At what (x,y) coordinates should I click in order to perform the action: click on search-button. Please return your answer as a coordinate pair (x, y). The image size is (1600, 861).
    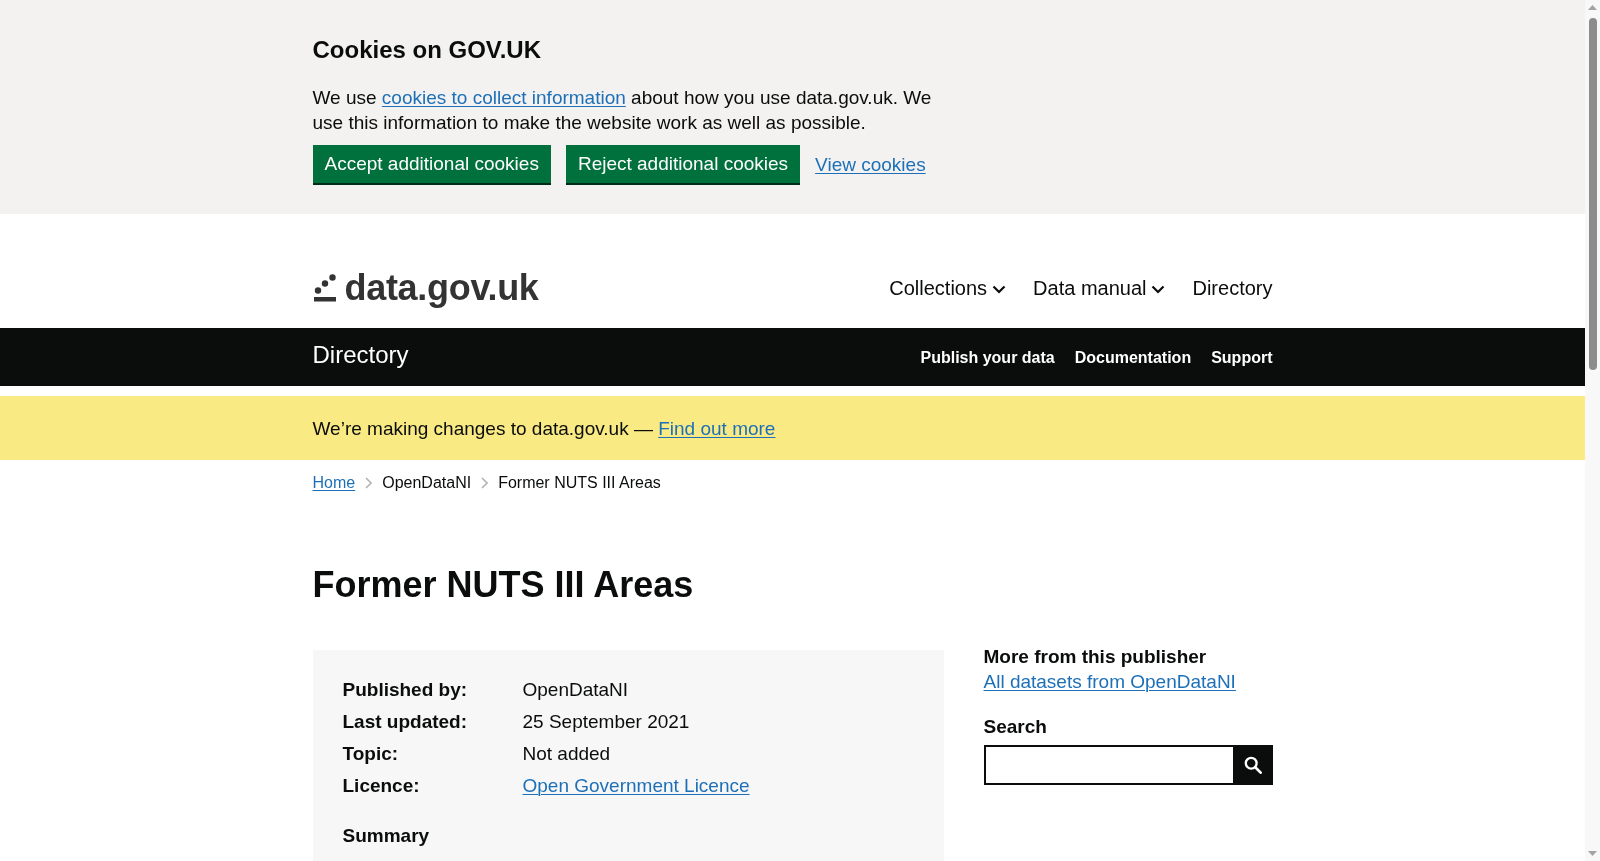
    Looking at the image, I should click on (1252, 765).